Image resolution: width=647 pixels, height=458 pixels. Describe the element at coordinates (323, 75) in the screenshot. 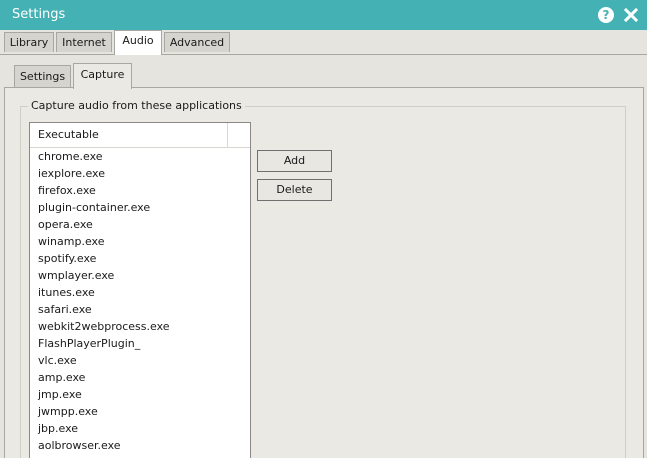

I see `sub-tab-bar: Settings Capture` at that location.